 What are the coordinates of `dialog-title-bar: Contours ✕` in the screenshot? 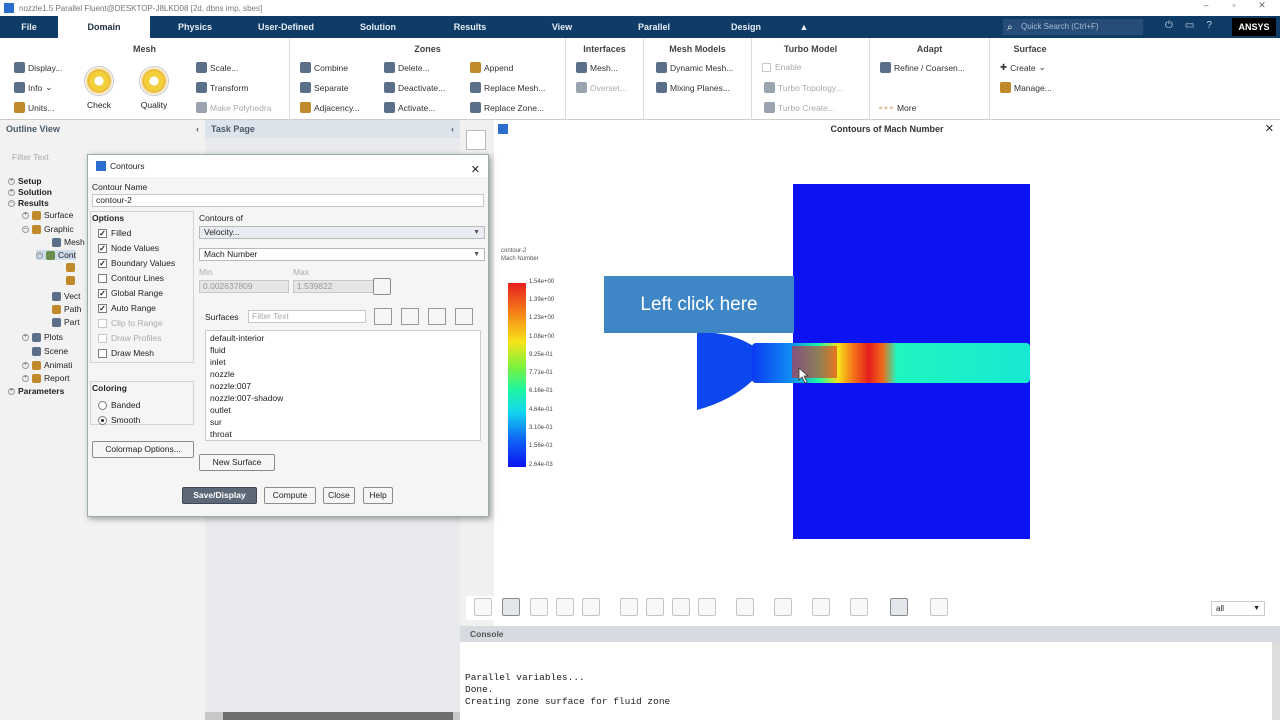 It's located at (288, 166).